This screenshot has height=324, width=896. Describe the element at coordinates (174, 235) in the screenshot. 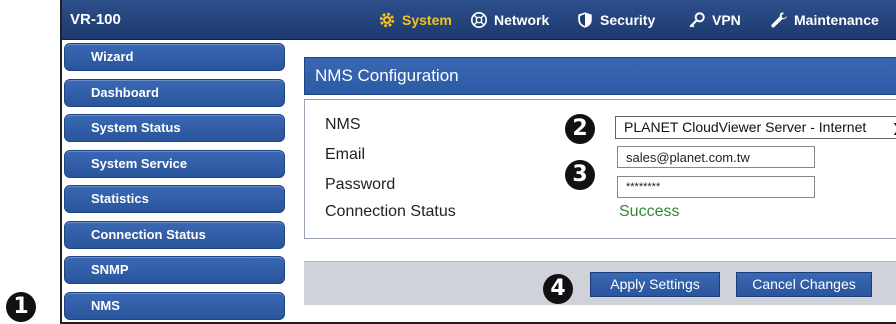

I see `sidebar-item-connection-status: Connection Status` at that location.